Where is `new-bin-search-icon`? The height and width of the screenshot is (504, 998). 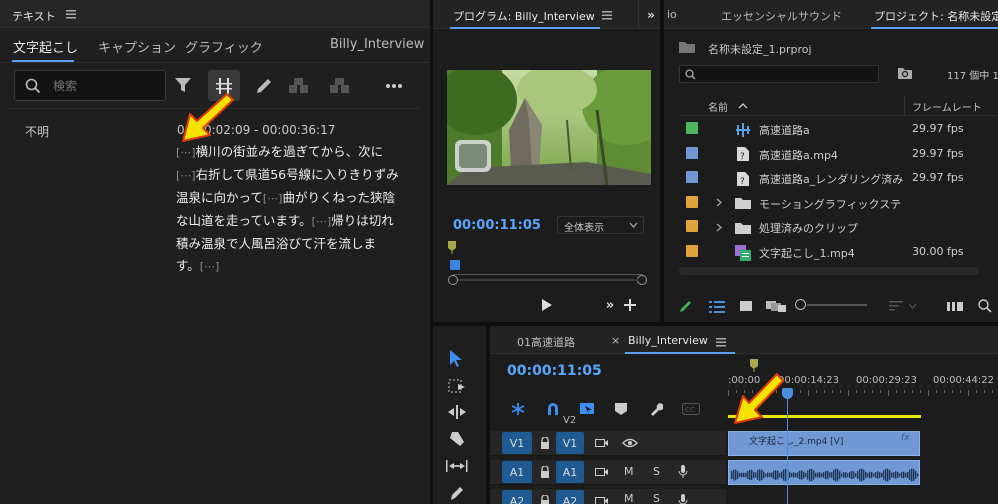 new-bin-search-icon is located at coordinates (905, 73).